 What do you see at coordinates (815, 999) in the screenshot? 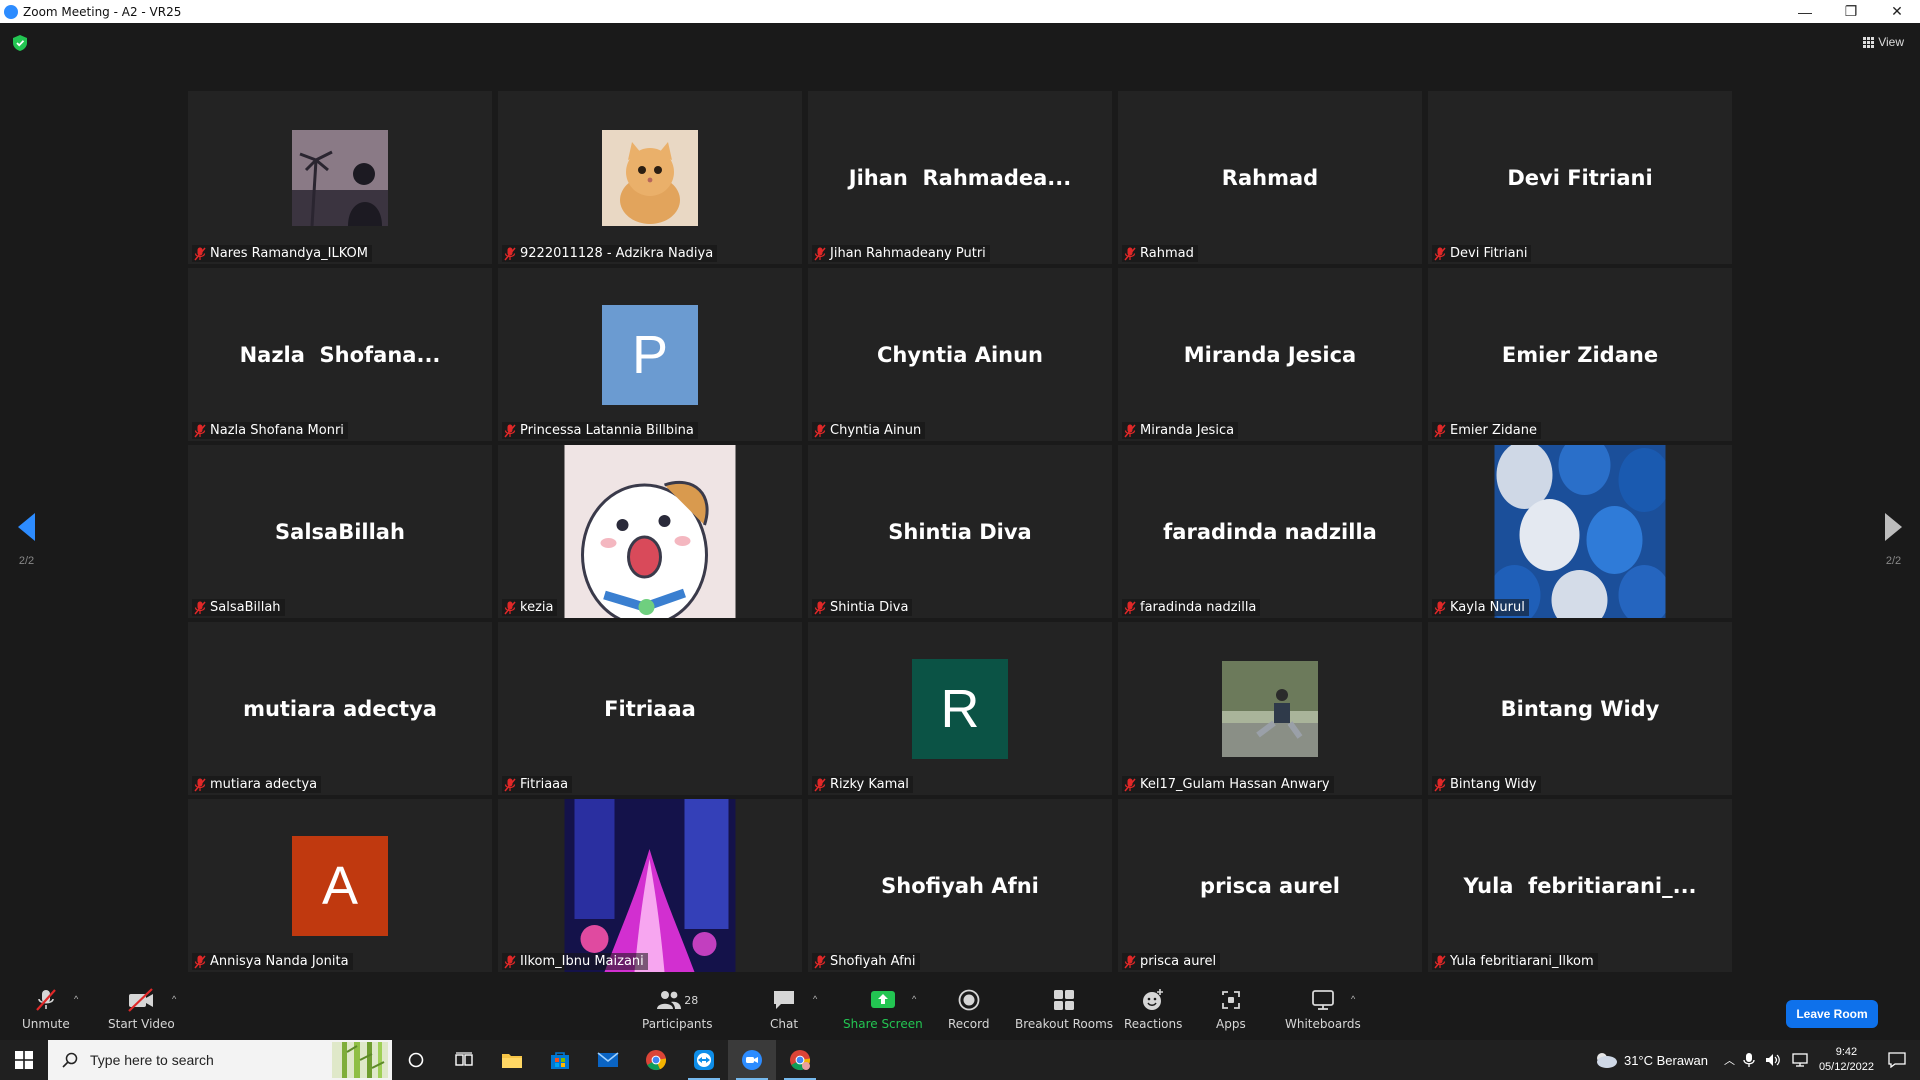
I see `chat-options-caret: ^` at bounding box center [815, 999].